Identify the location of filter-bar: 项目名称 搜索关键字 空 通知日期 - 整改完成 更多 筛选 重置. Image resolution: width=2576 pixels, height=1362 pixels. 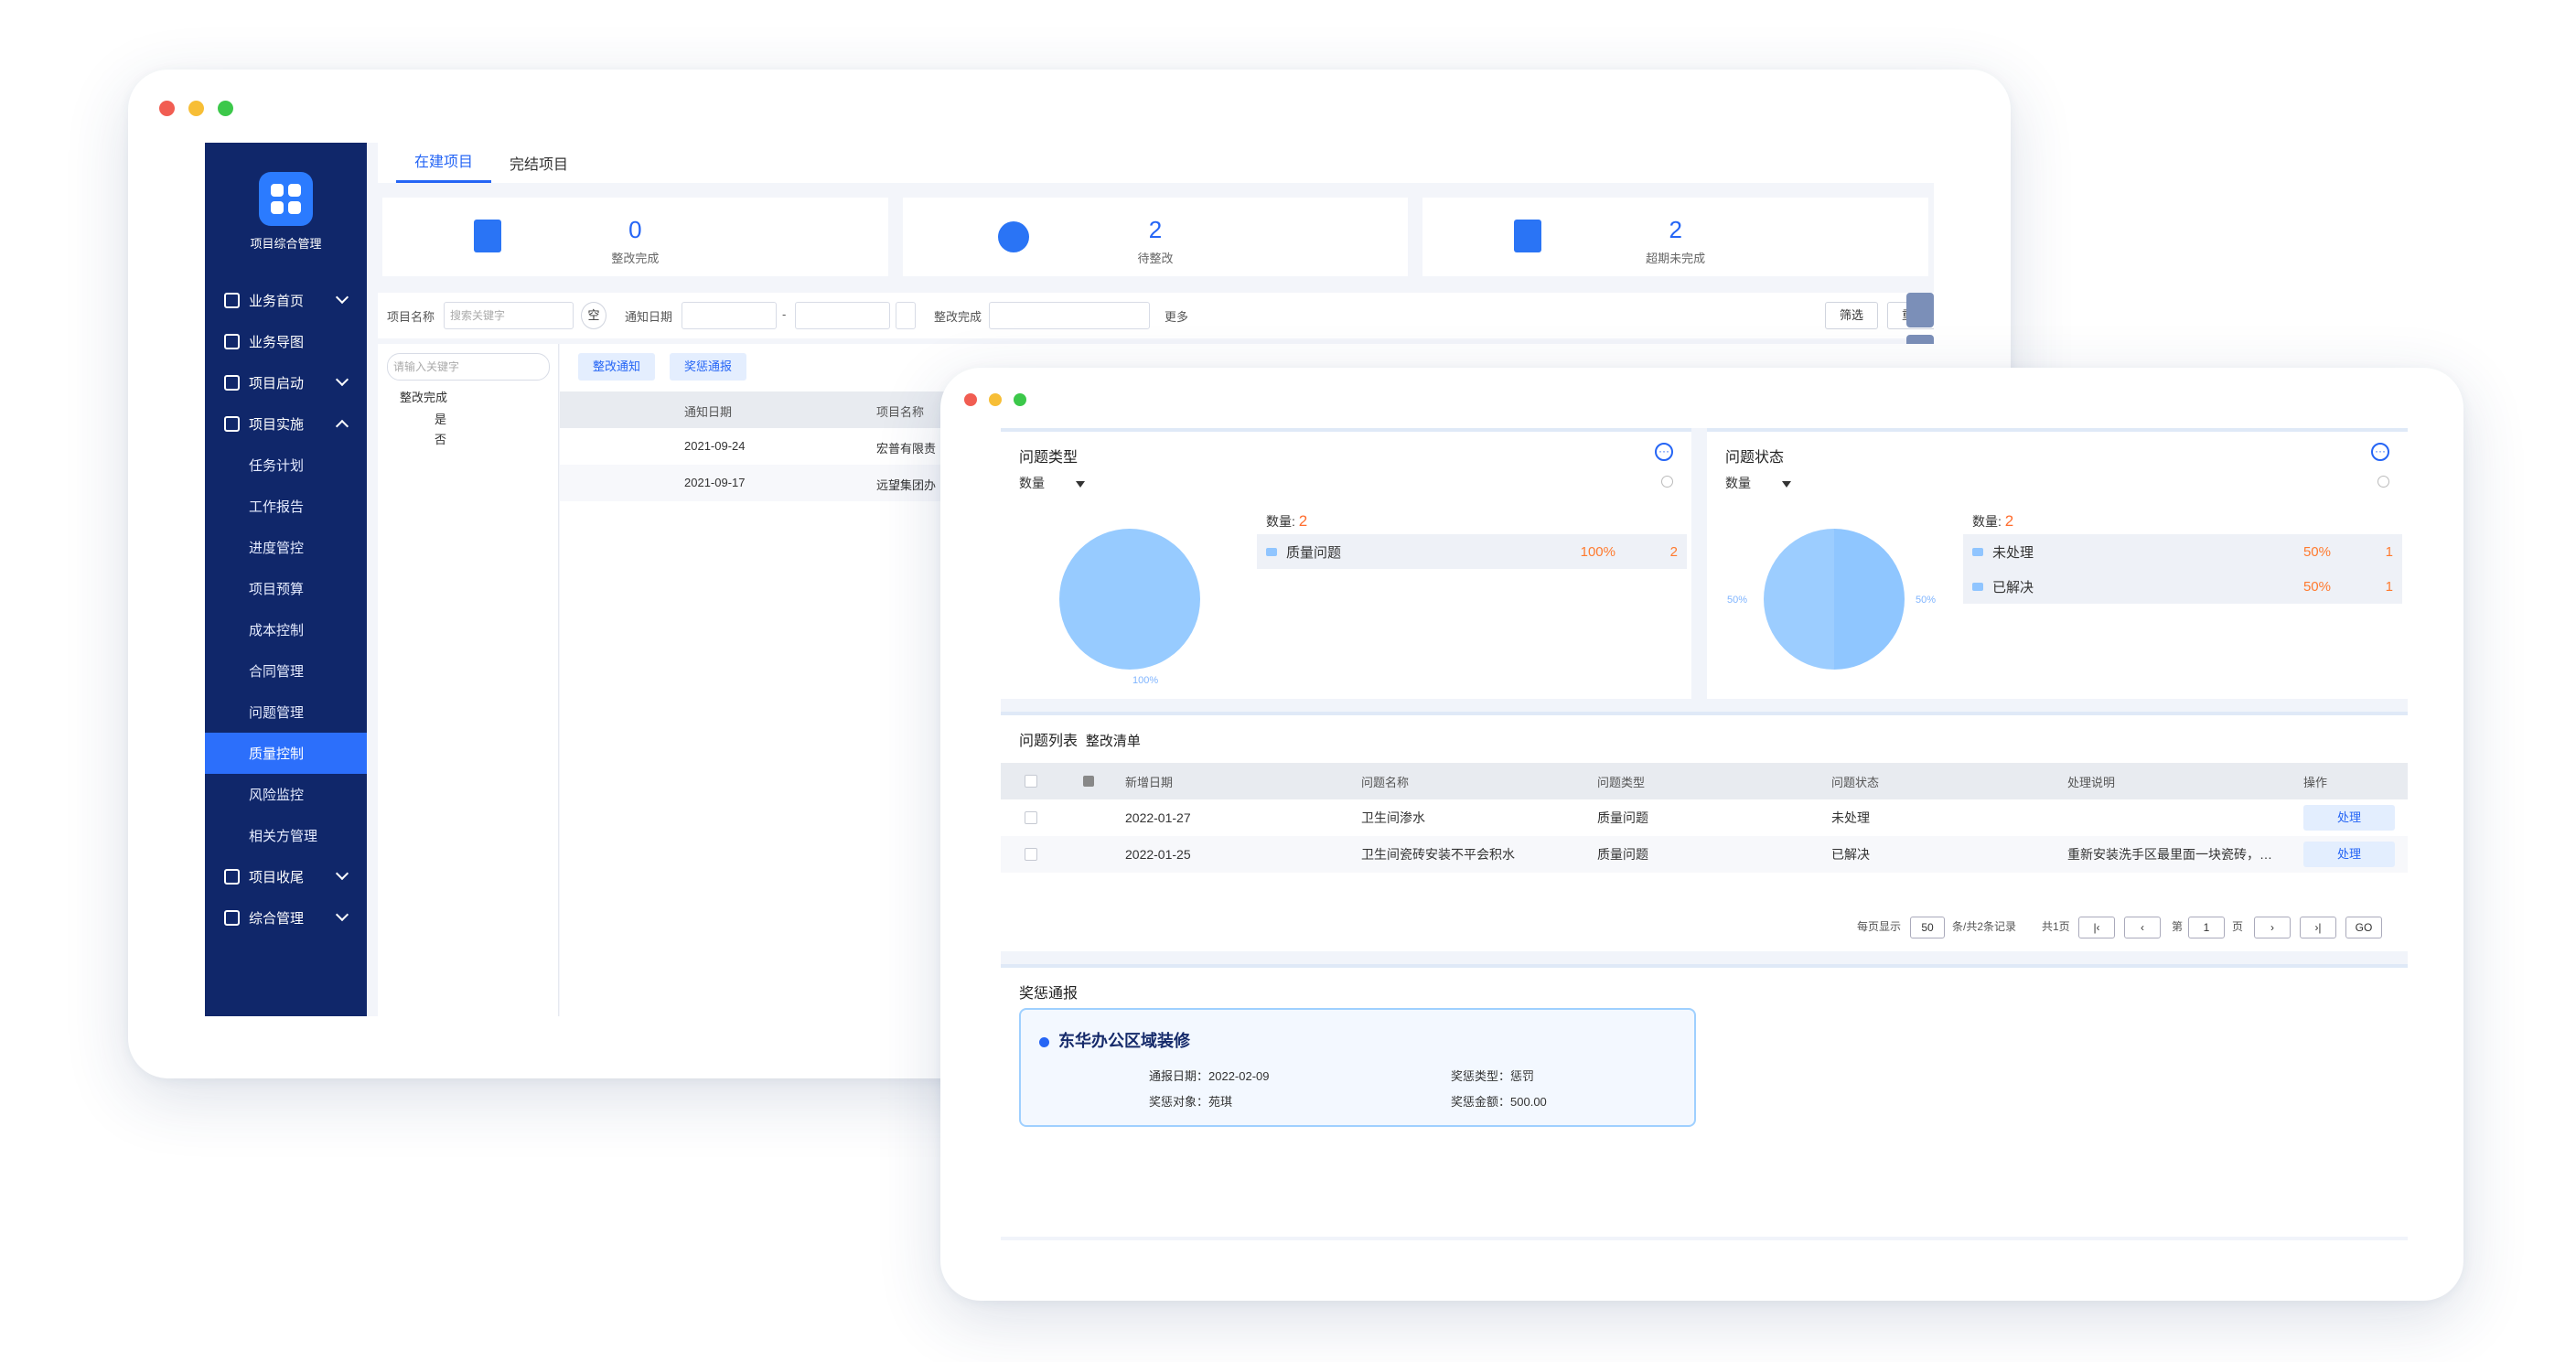
(1156, 315).